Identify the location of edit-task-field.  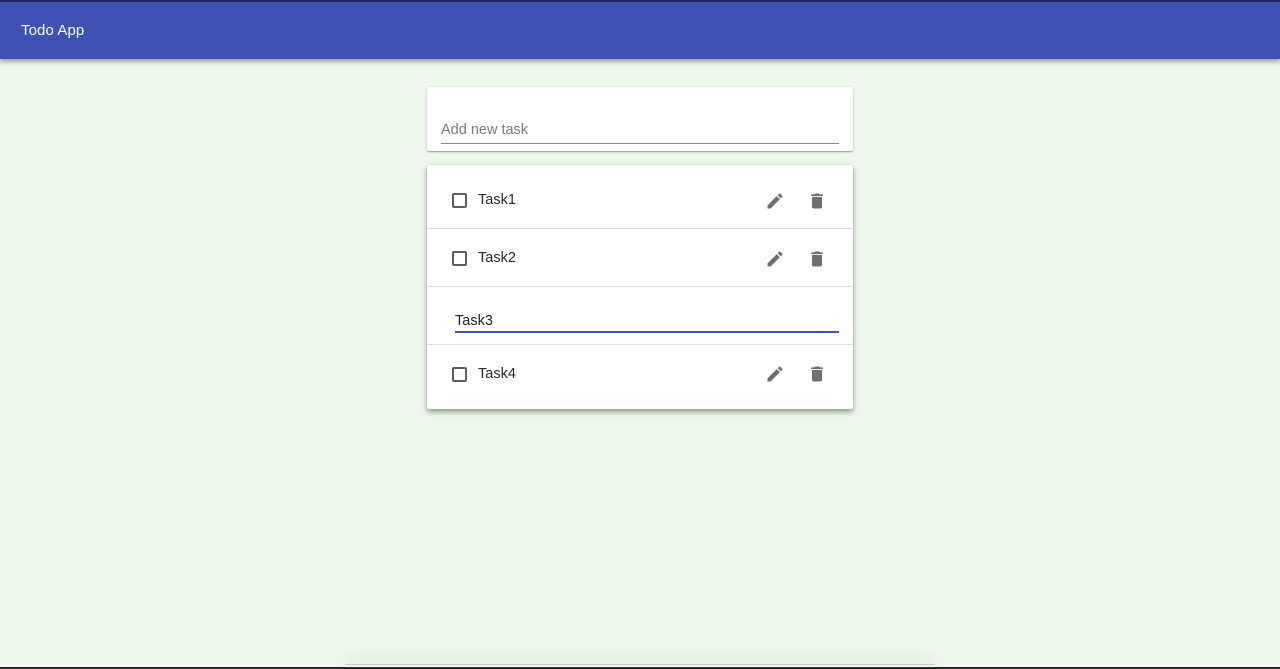
(647, 322).